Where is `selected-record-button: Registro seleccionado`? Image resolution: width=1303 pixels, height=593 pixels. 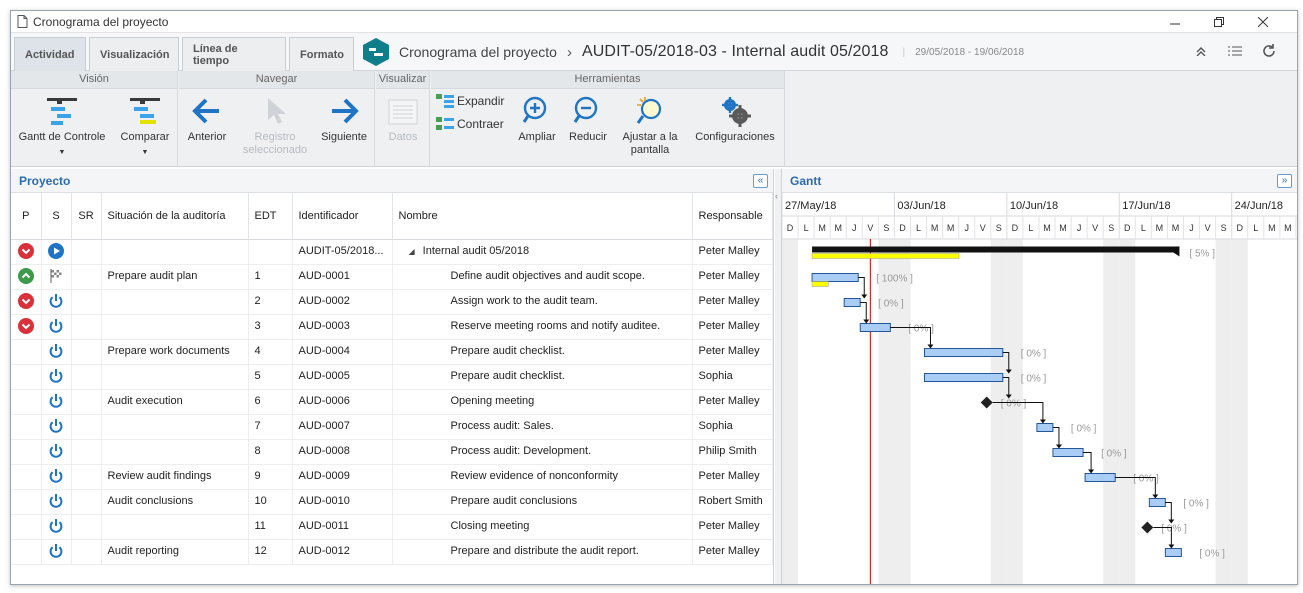 selected-record-button: Registro seleccionado is located at coordinates (275, 124).